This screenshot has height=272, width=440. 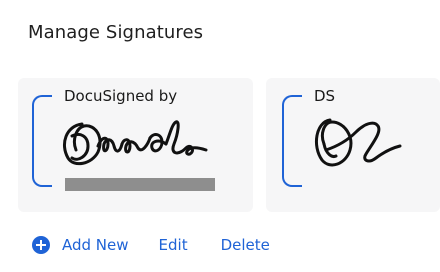 I want to click on signature-actions-bar: Add New Edit Delete, so click(x=151, y=245).